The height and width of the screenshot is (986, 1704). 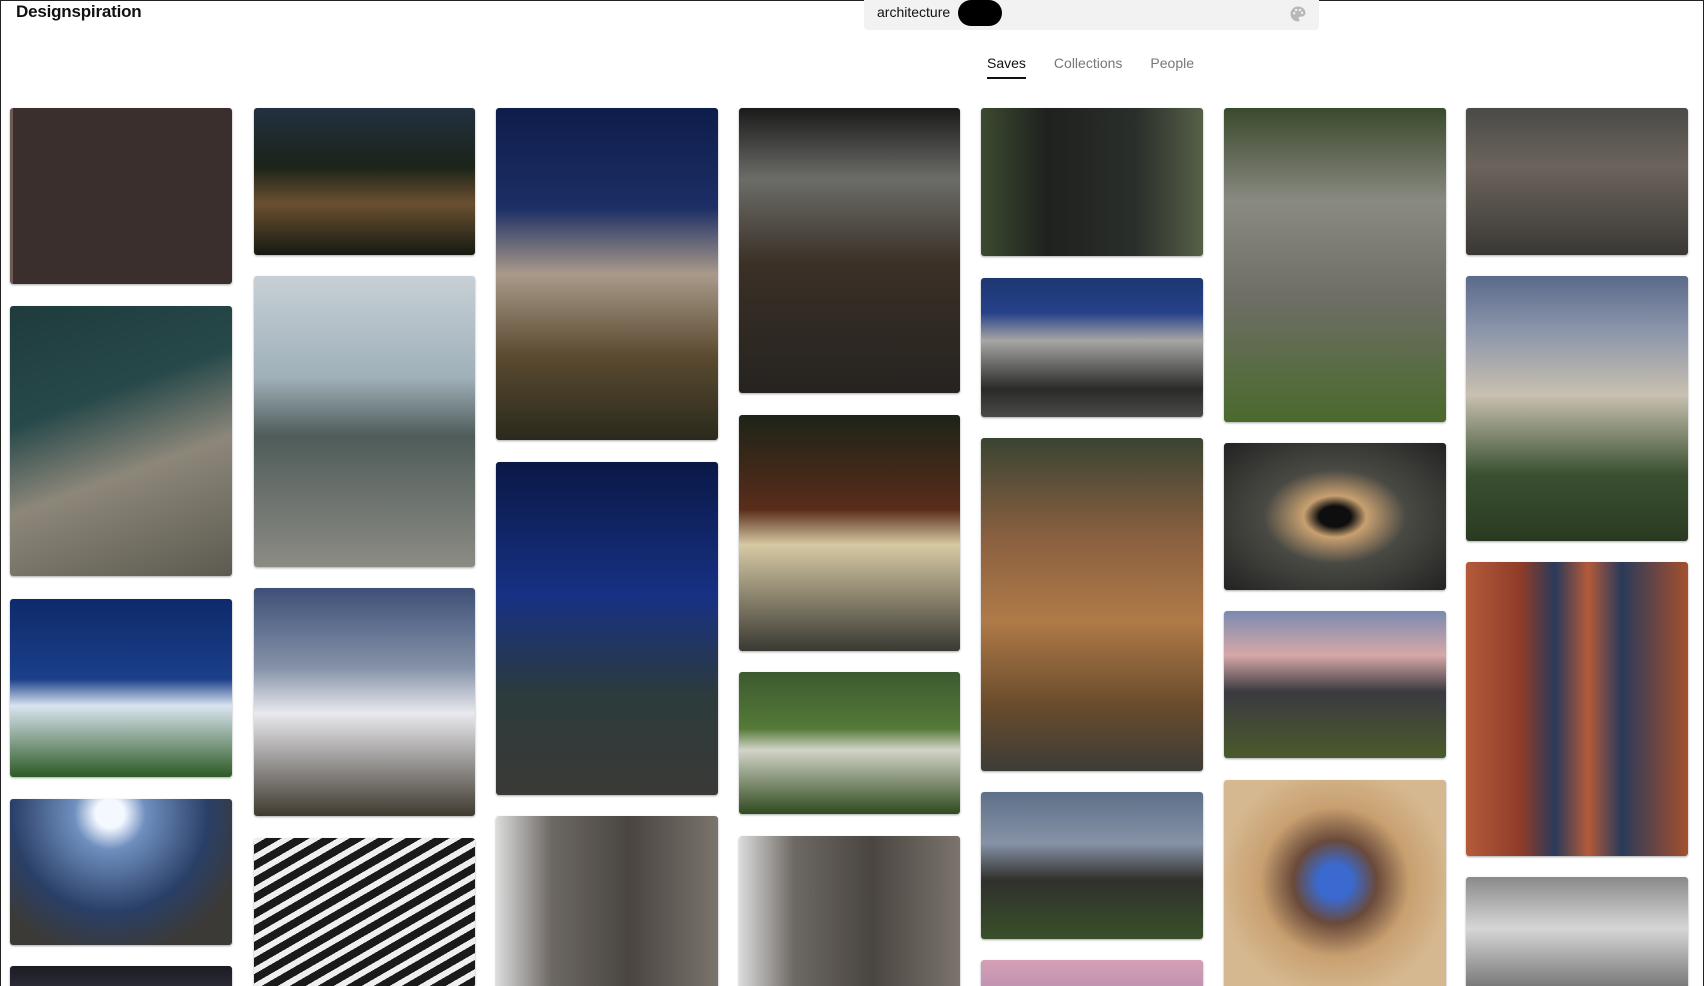 I want to click on brick-house-duplicate-photo, so click(x=849, y=911).